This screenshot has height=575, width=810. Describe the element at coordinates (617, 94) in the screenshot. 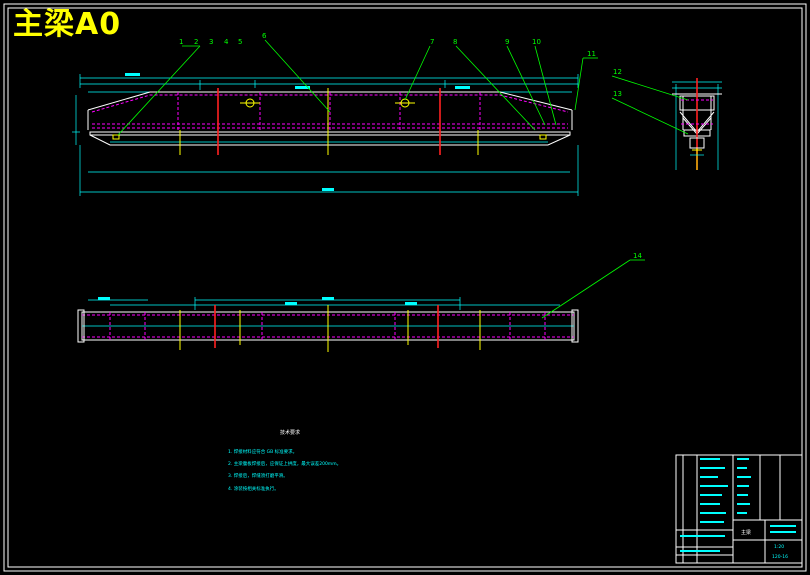

I see `balloon-13: 13` at that location.